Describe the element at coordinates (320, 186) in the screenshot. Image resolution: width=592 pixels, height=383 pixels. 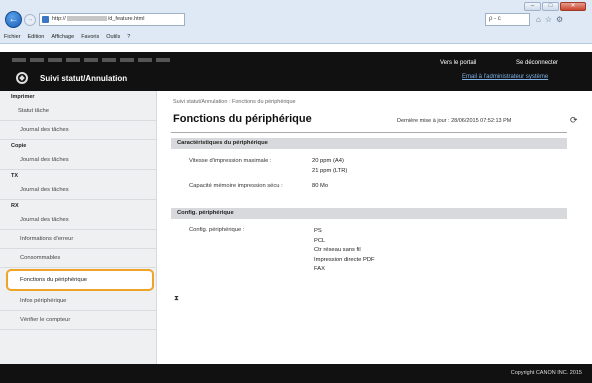
I see `memory-value: 80 Mo` at that location.